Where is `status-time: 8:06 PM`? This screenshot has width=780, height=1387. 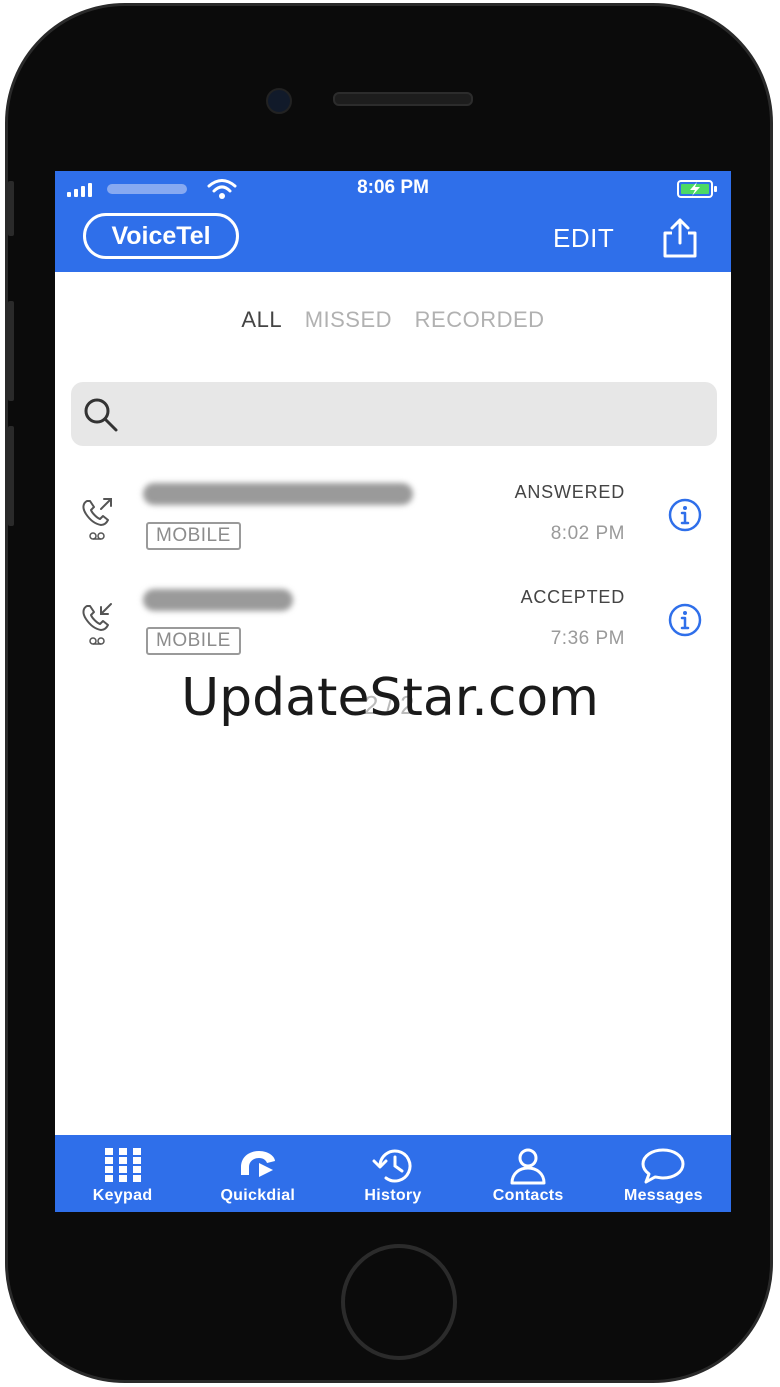
status-time: 8:06 PM is located at coordinates (393, 187).